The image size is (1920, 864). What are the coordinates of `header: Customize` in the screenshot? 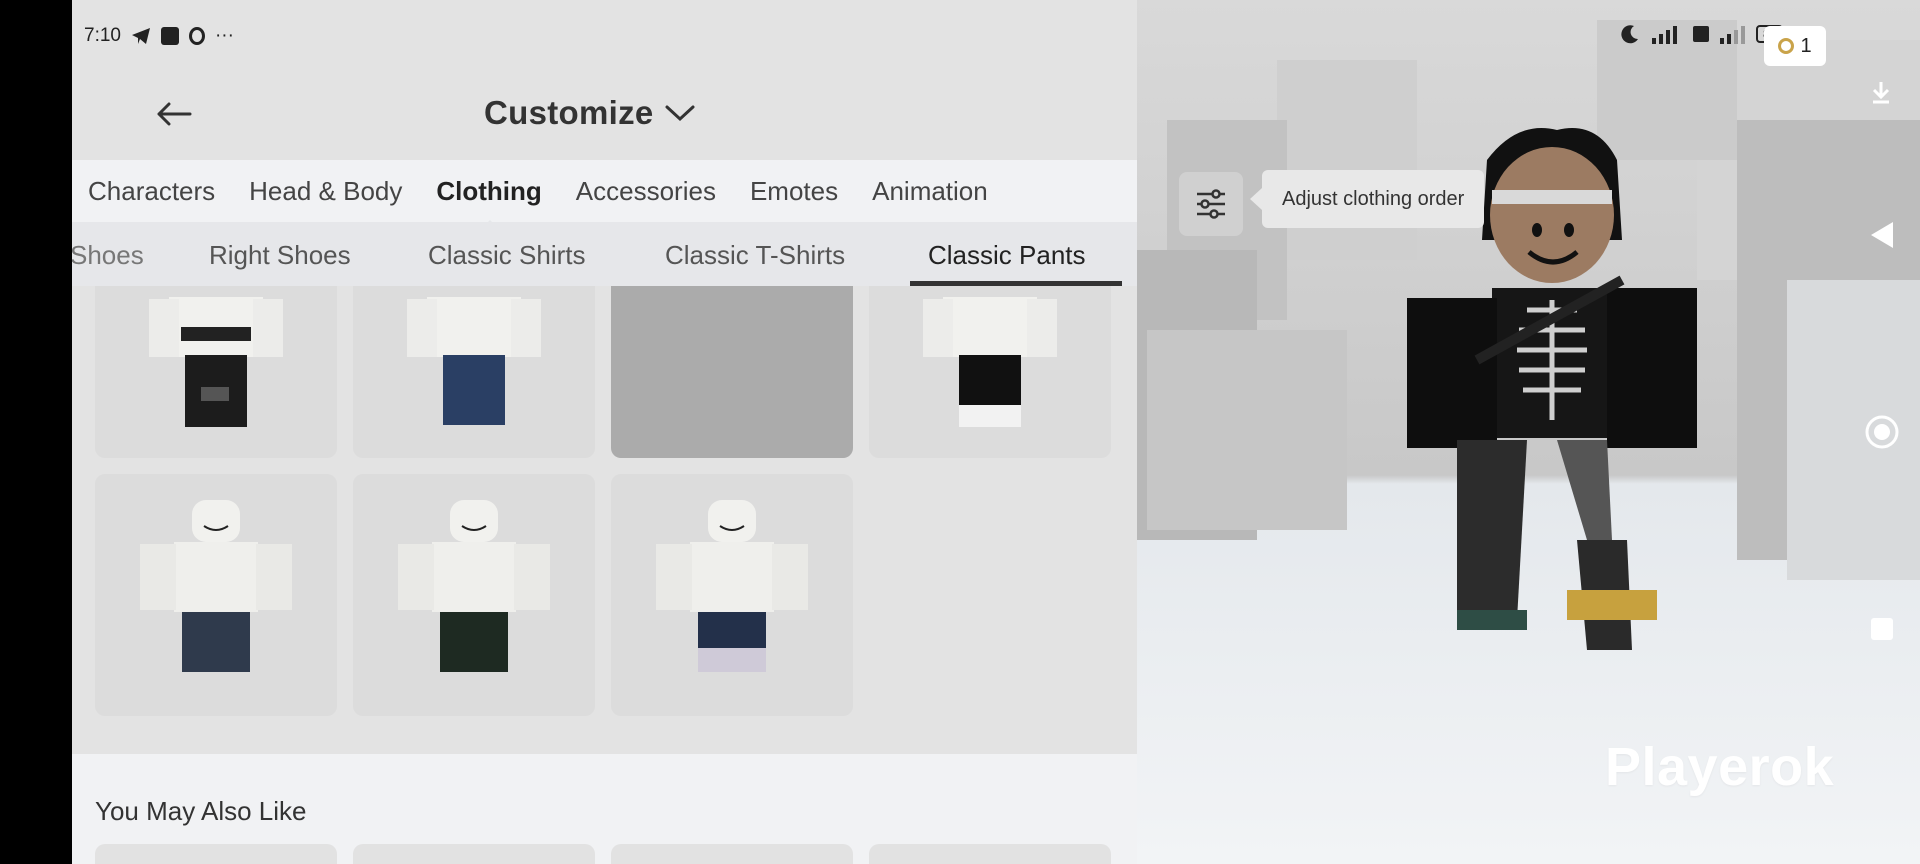 It's located at (604, 116).